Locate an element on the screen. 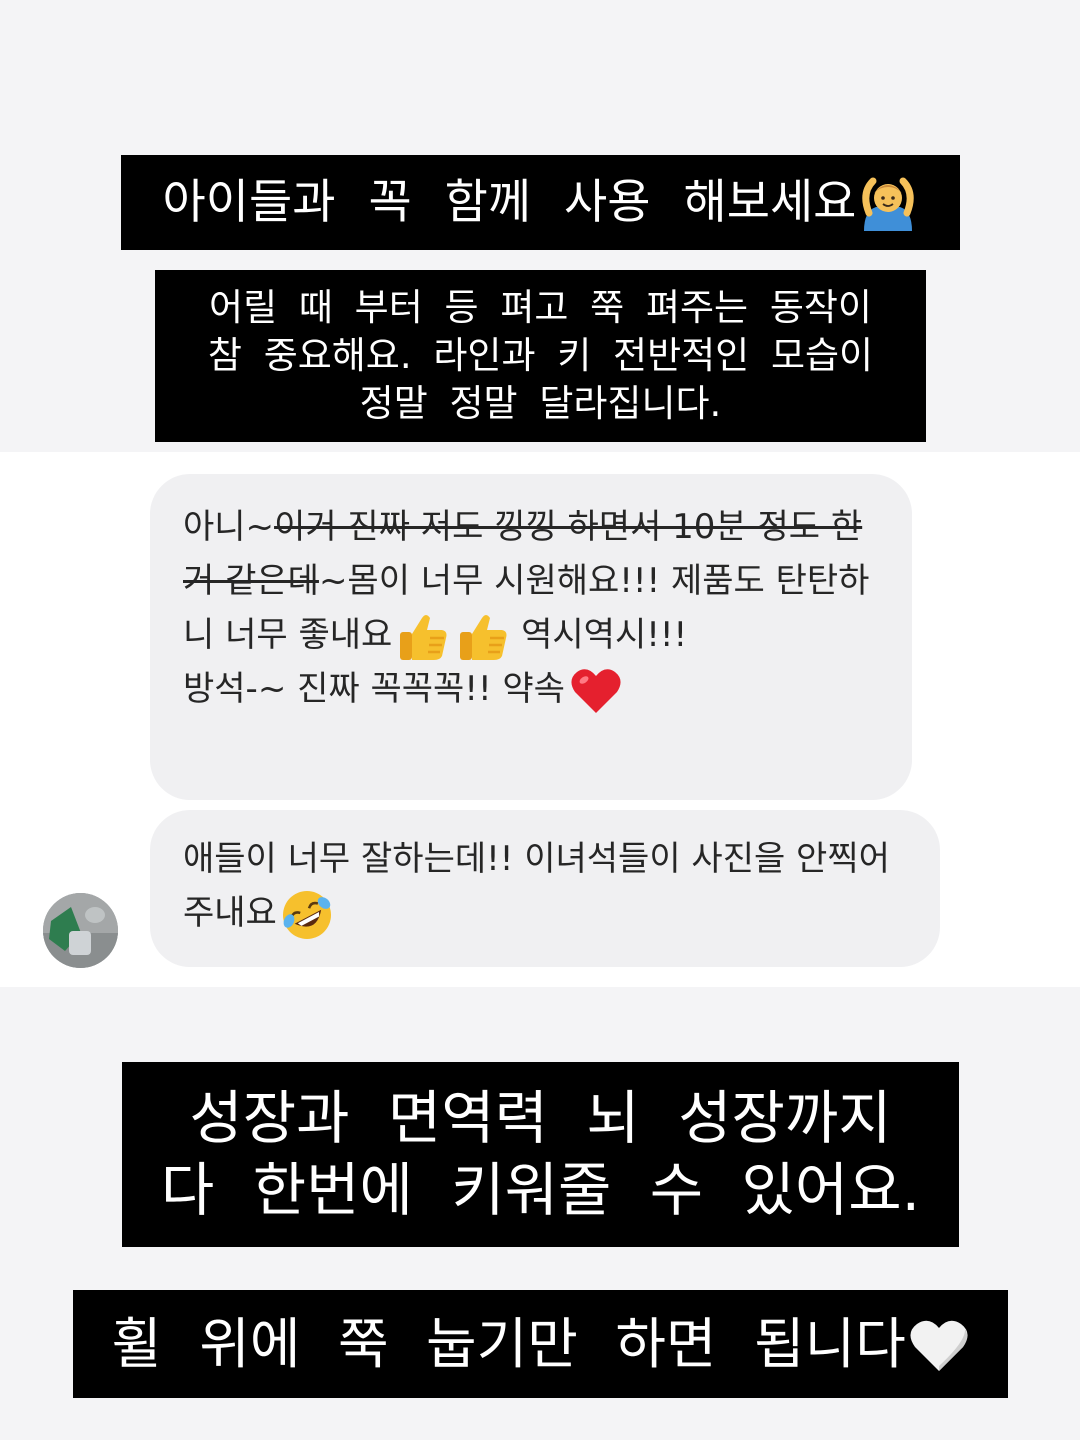 This screenshot has height=1440, width=1080. white-heart-icon is located at coordinates (939, 1345).